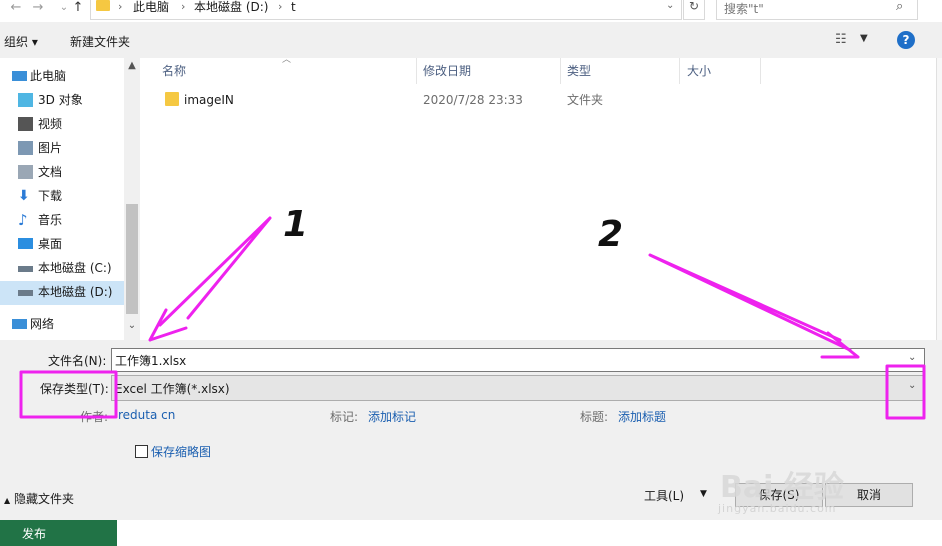 Image resolution: width=942 pixels, height=546 pixels. I want to click on annotation-number-2: 2, so click(611, 234).